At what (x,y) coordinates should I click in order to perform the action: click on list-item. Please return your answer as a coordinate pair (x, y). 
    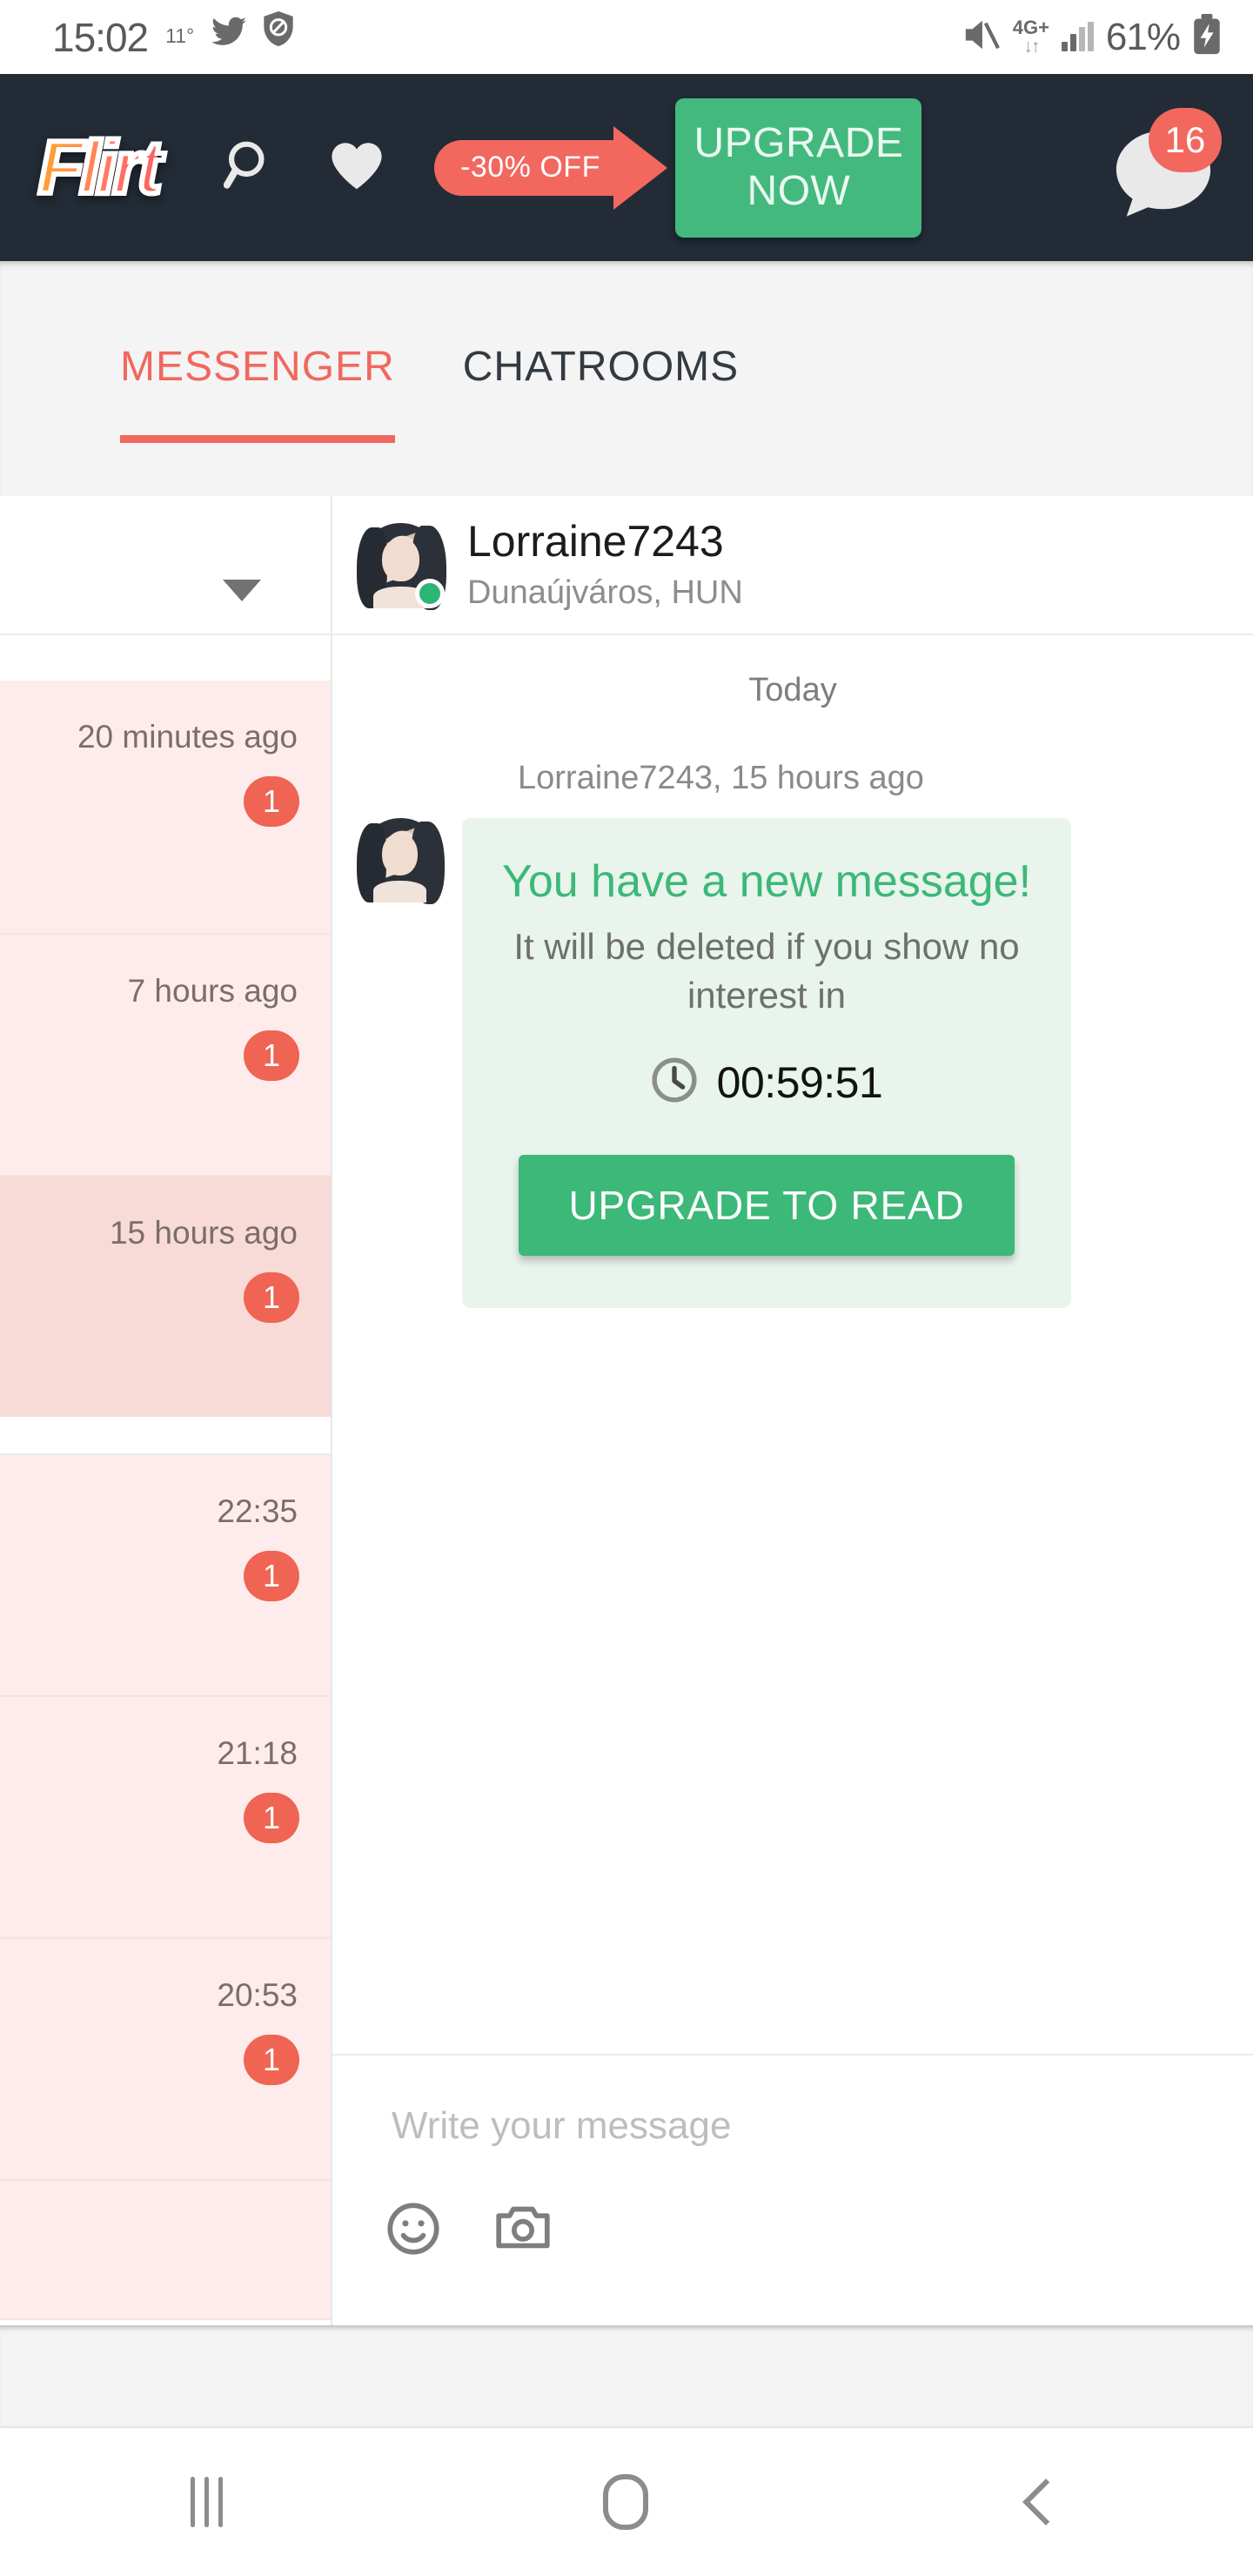
    Looking at the image, I should click on (165, 2250).